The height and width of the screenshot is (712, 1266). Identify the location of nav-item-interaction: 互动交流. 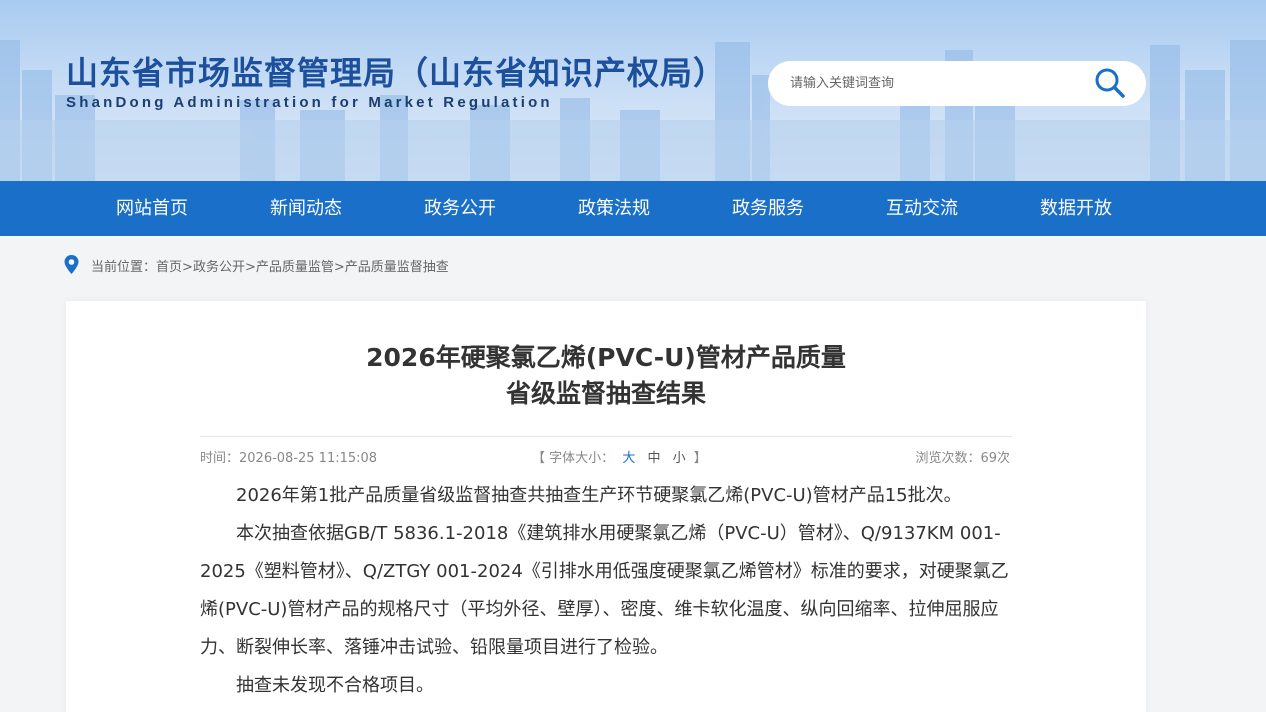
(922, 208).